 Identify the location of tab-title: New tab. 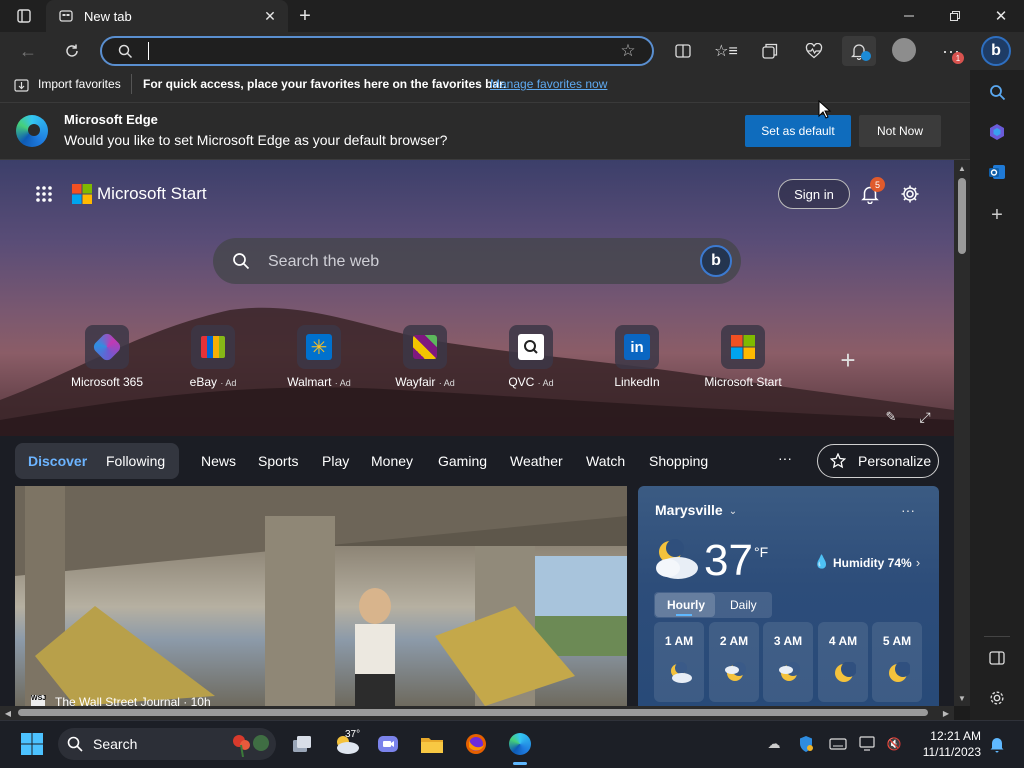
(108, 16).